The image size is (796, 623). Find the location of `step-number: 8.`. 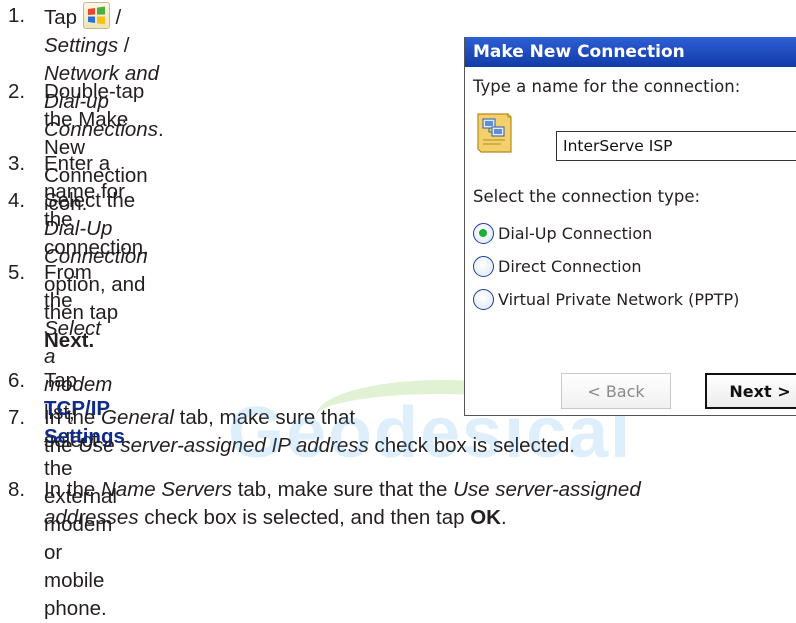

step-number: 8. is located at coordinates (17, 489).